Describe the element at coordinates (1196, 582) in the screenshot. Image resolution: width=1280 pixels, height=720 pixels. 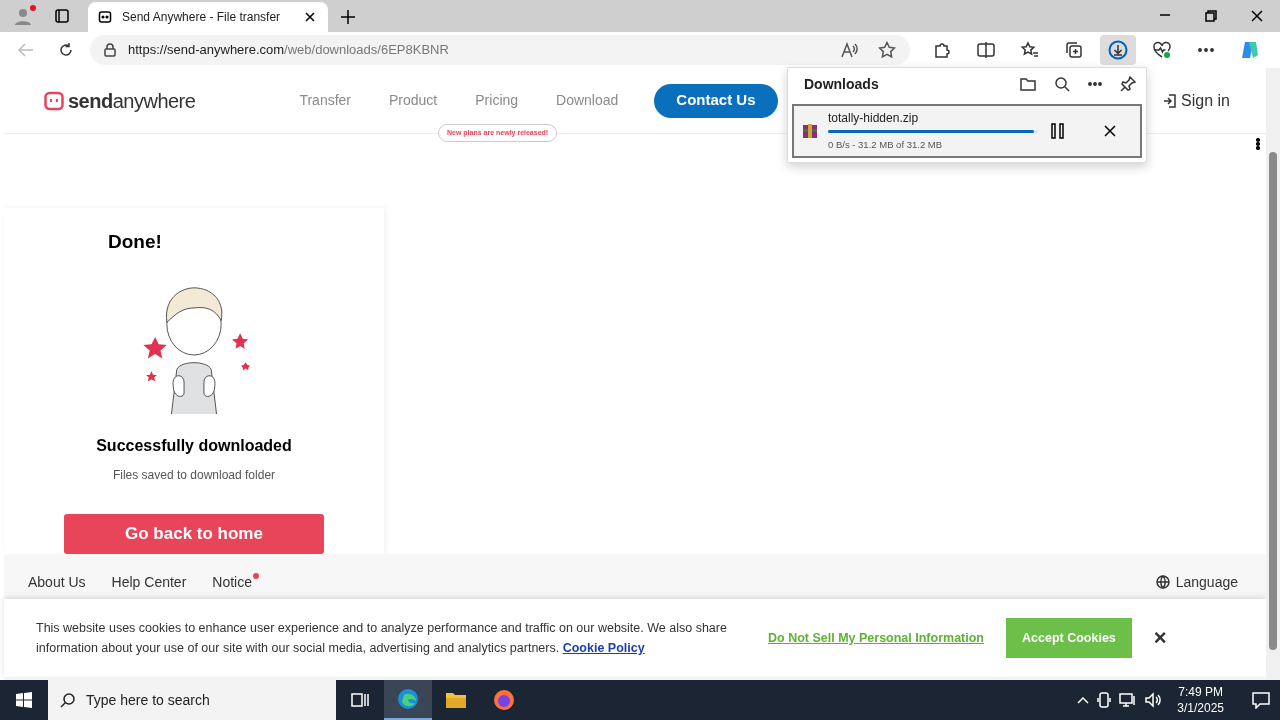
I see `language-link: Language` at that location.